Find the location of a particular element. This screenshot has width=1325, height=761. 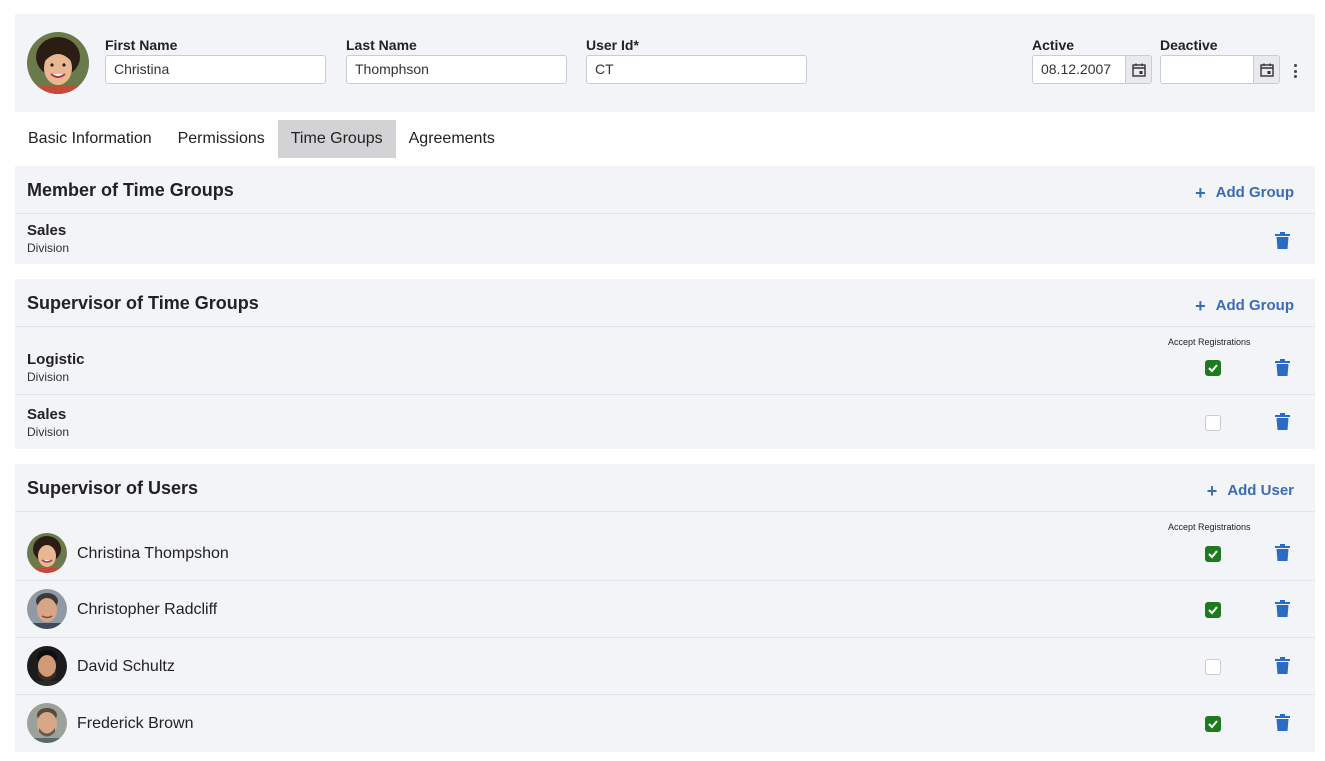

deactive-date-input is located at coordinates (1220, 69).